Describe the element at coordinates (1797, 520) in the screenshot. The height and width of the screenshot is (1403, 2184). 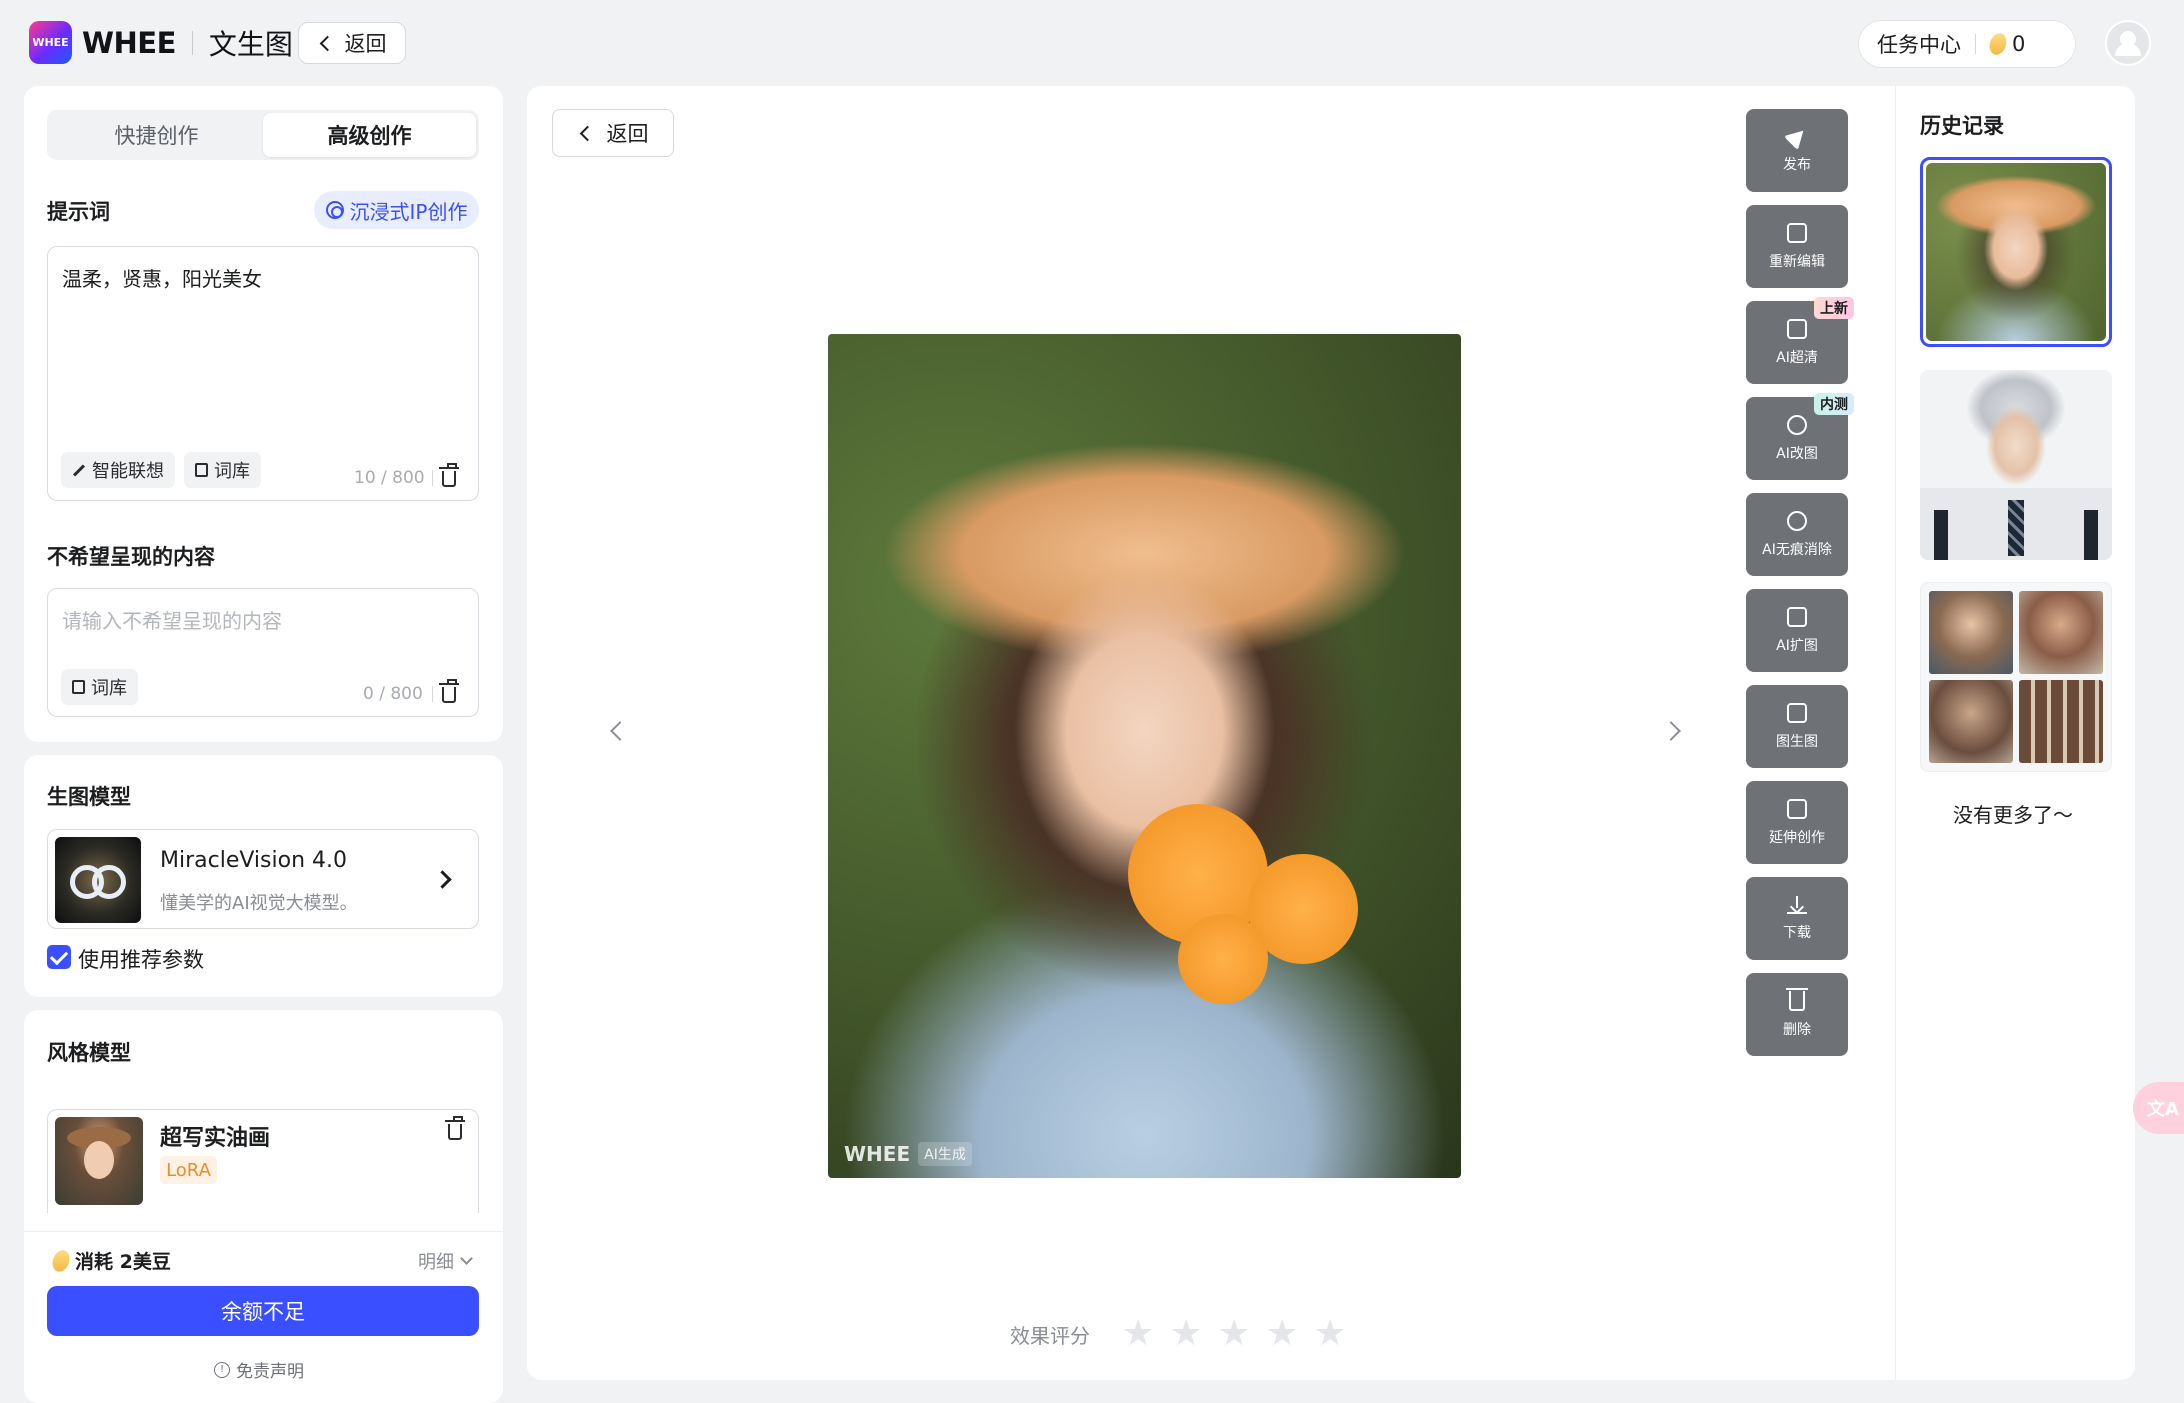
I see `eraser-icon` at that location.